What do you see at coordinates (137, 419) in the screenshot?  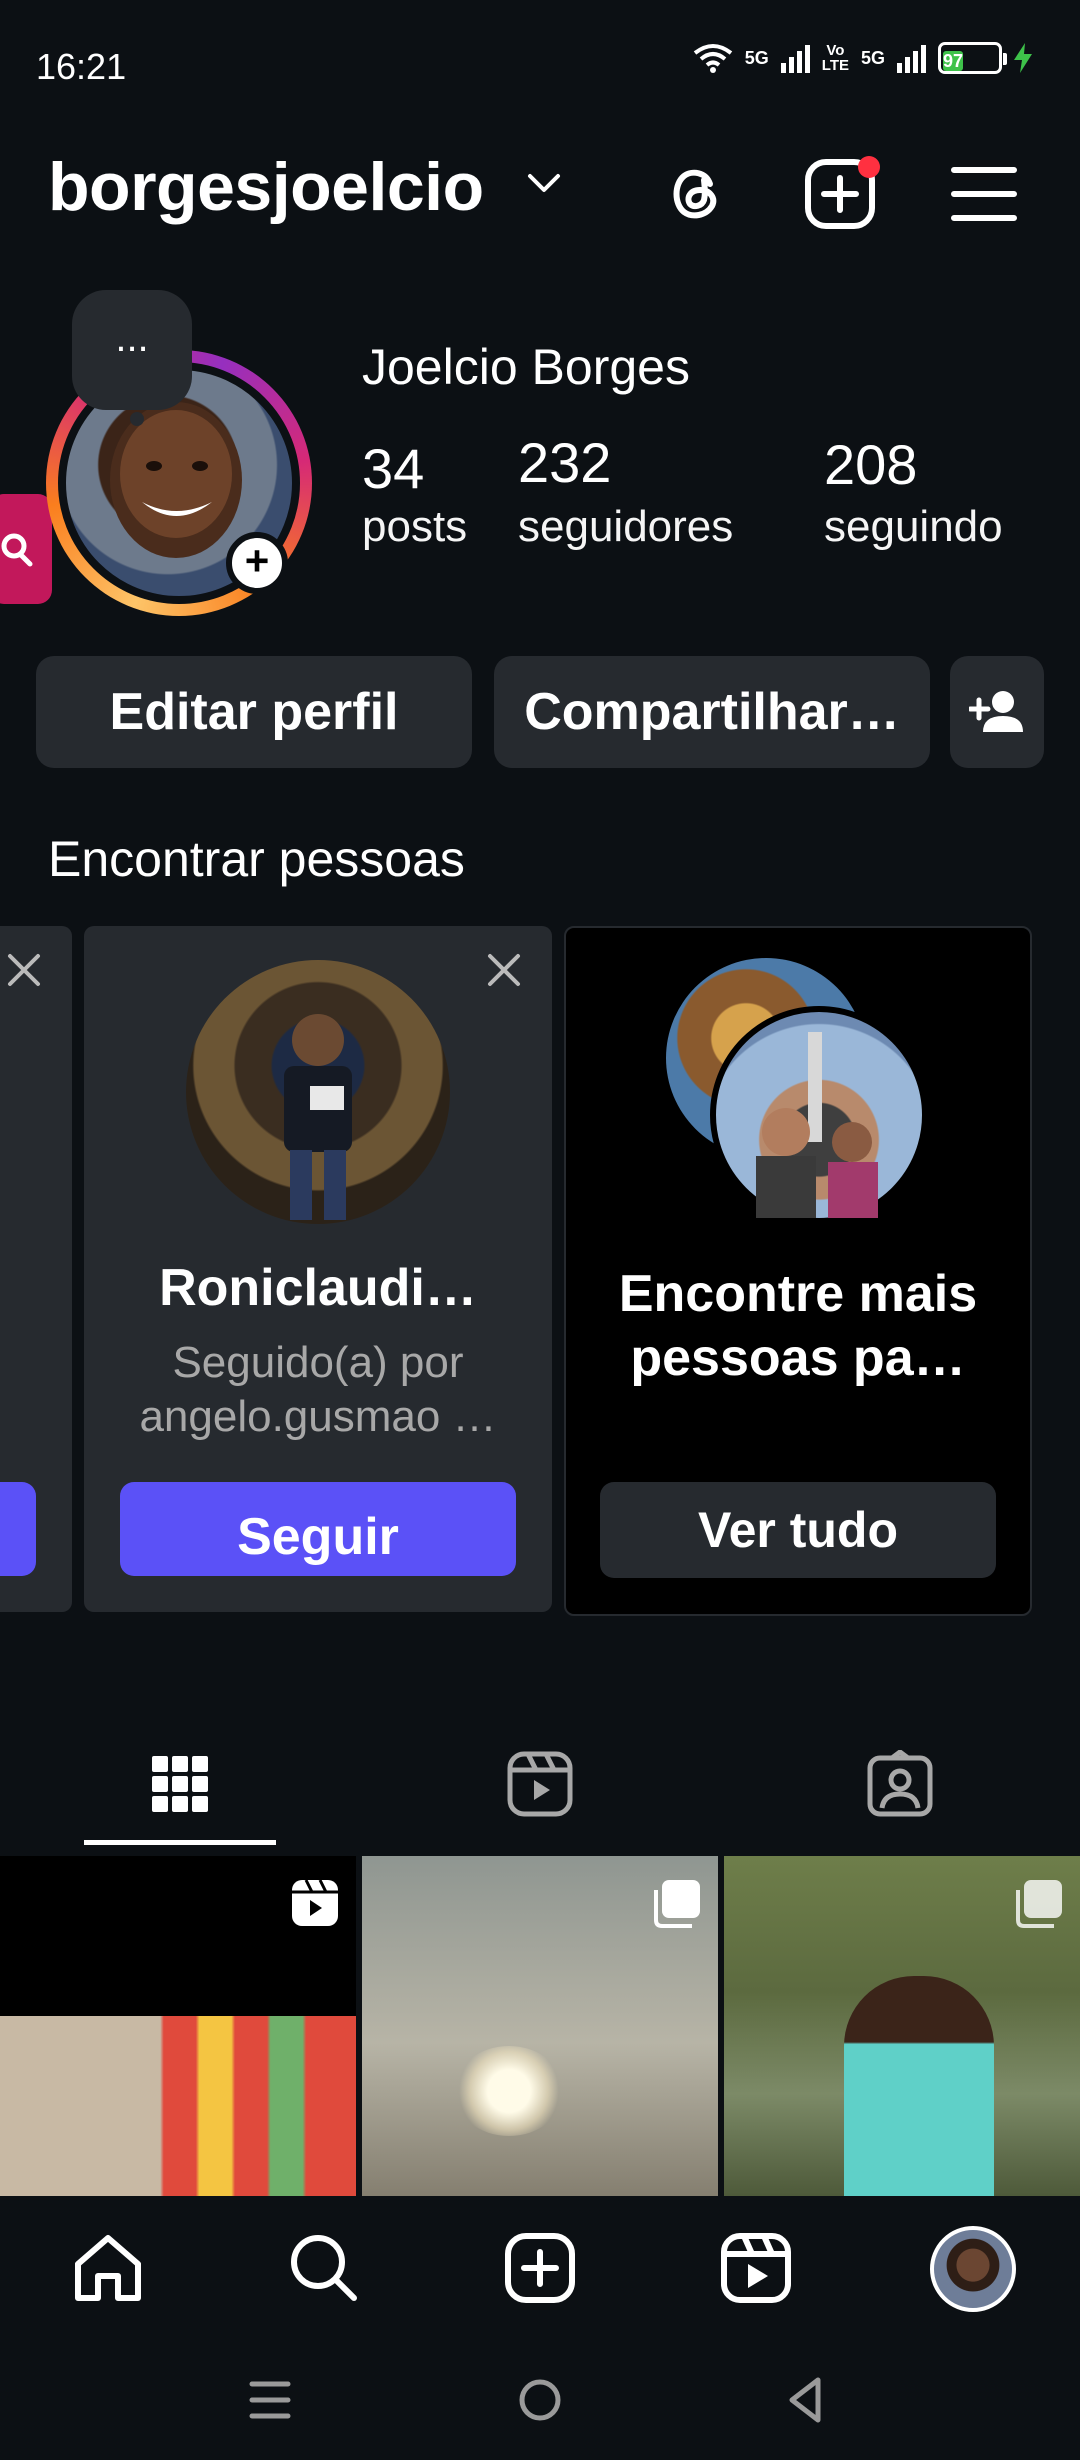 I see `note-bubble-tail` at bounding box center [137, 419].